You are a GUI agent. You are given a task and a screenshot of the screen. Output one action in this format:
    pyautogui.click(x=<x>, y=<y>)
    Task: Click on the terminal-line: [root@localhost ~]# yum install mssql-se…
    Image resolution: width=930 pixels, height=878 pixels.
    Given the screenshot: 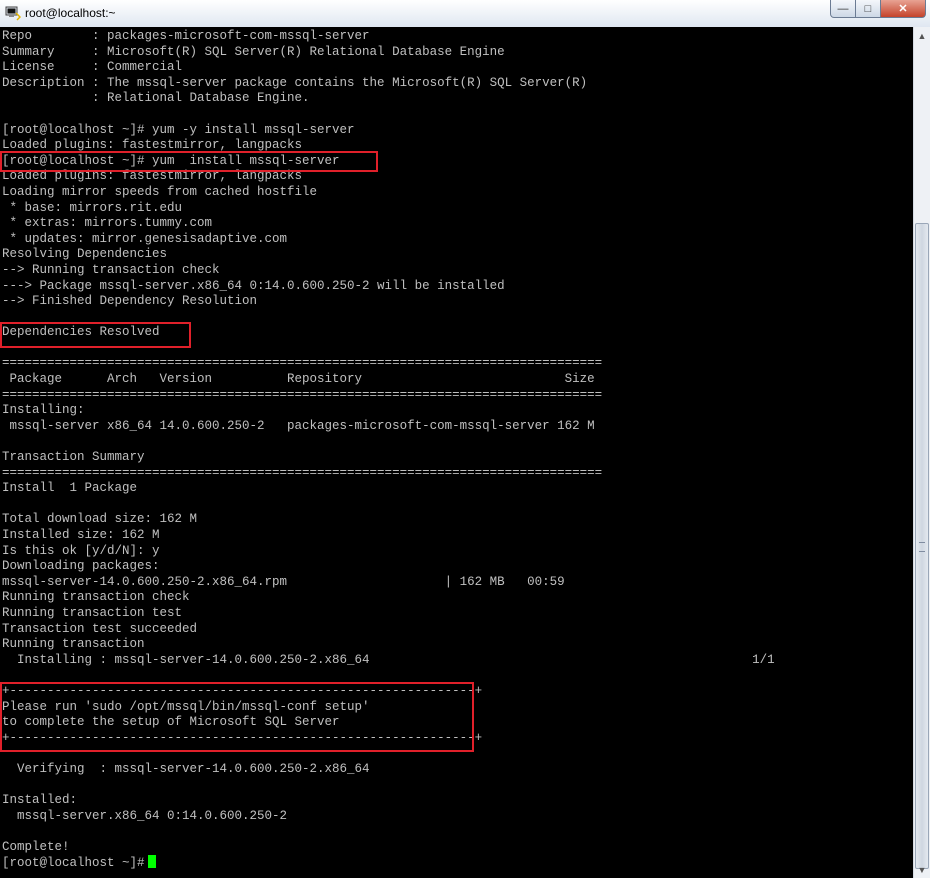 What is the action you would take?
    pyautogui.click(x=171, y=160)
    